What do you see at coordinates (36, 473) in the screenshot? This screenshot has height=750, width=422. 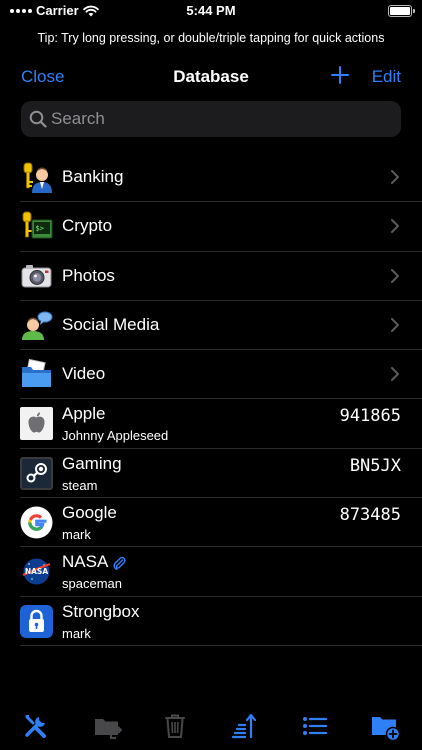 I see `steam-icon` at bounding box center [36, 473].